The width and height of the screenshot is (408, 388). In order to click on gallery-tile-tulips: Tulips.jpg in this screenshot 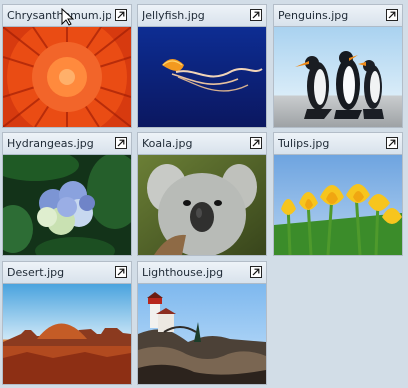, I will do `click(338, 194)`.